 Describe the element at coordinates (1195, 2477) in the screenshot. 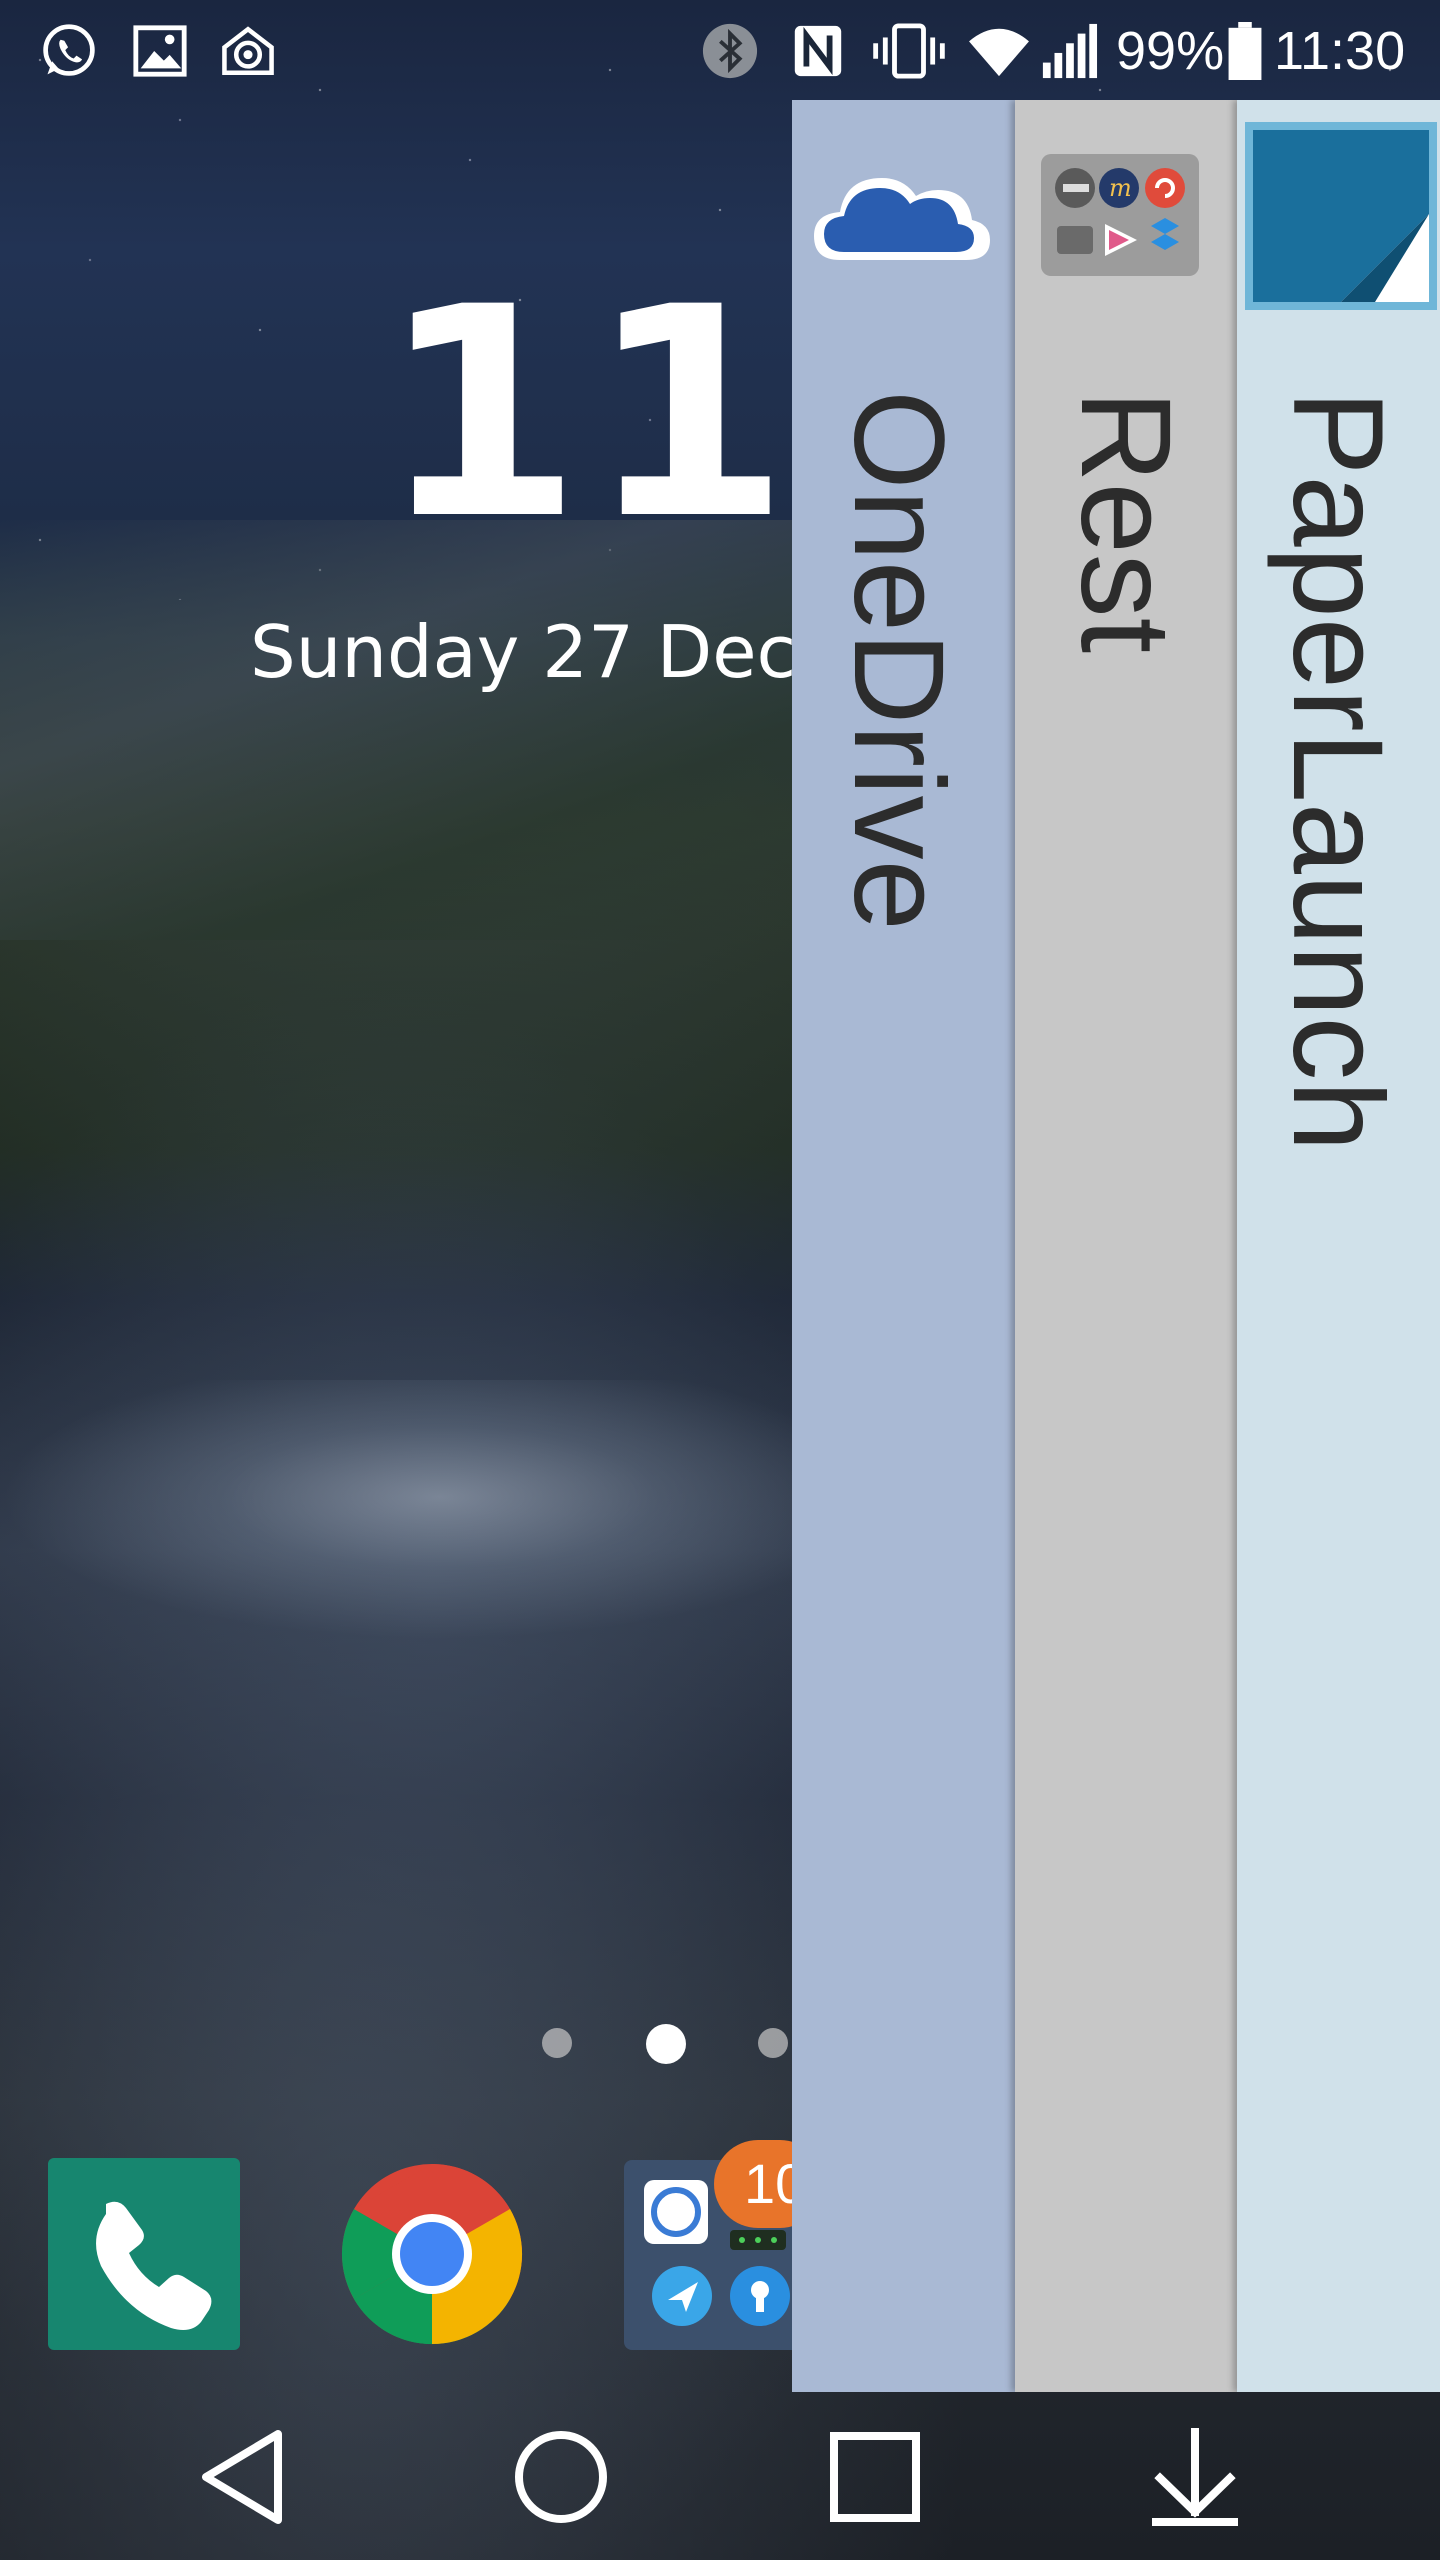

I see `notification-pull-icon` at that location.